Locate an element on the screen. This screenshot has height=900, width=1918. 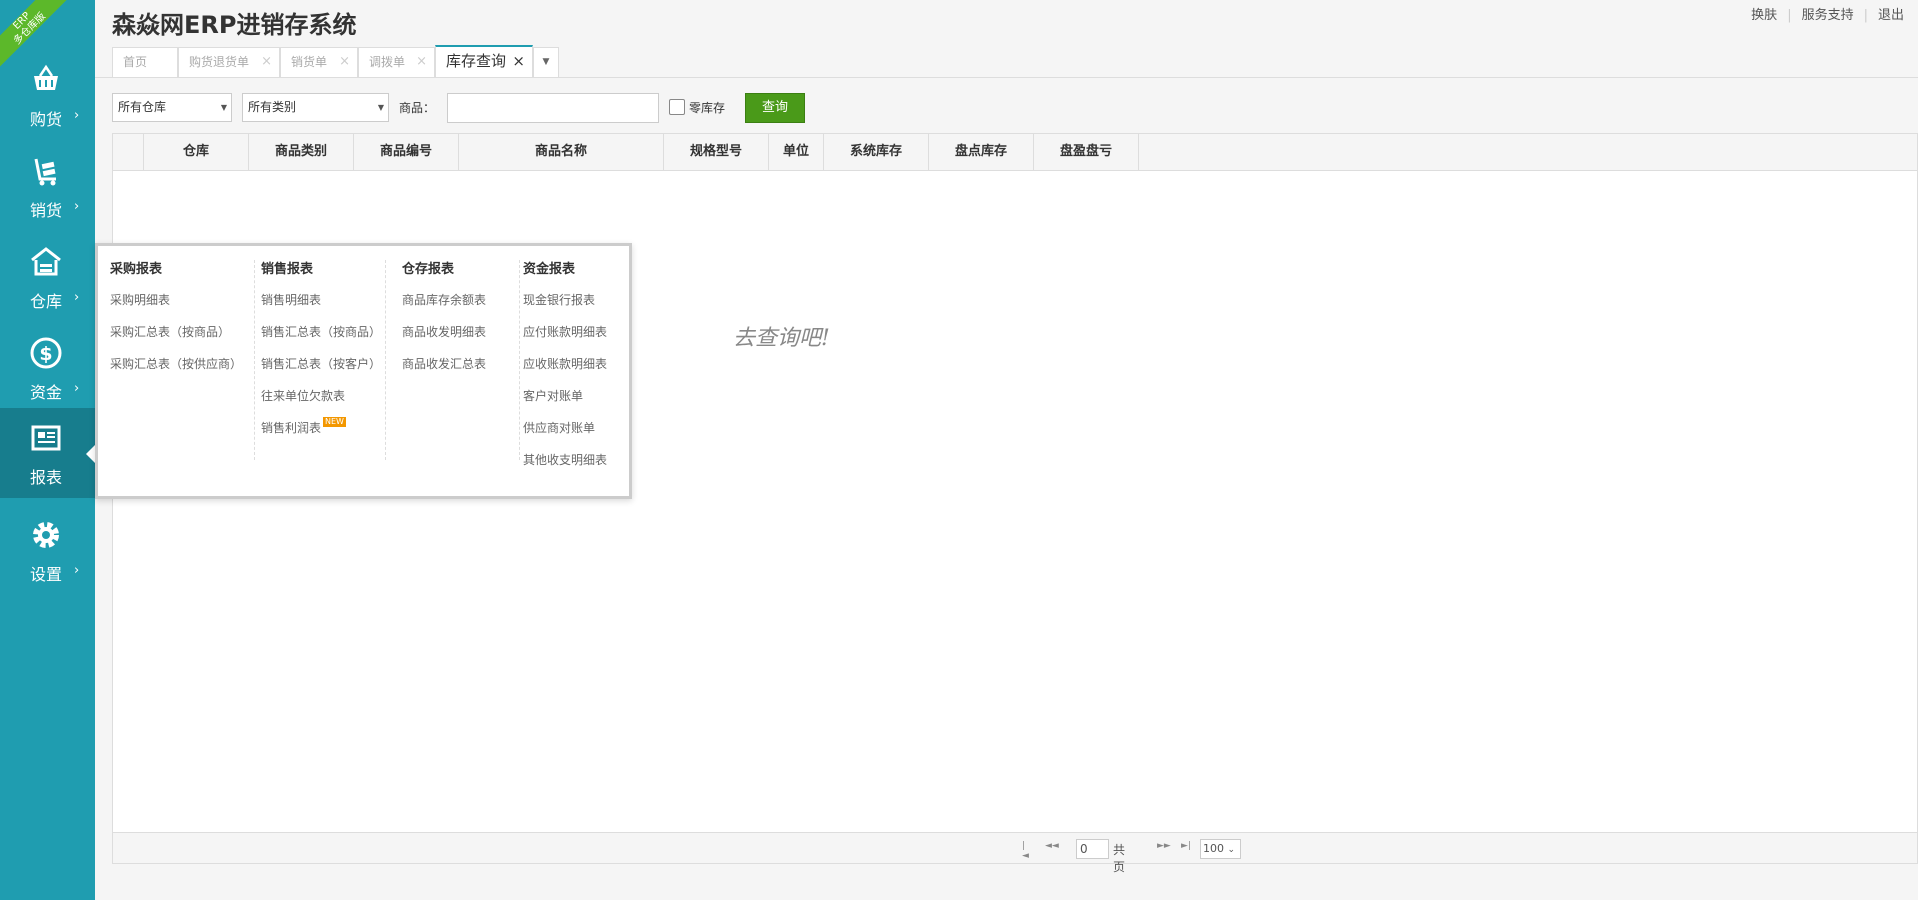
chevron-down-icon: ⌄ is located at coordinates (1231, 850).